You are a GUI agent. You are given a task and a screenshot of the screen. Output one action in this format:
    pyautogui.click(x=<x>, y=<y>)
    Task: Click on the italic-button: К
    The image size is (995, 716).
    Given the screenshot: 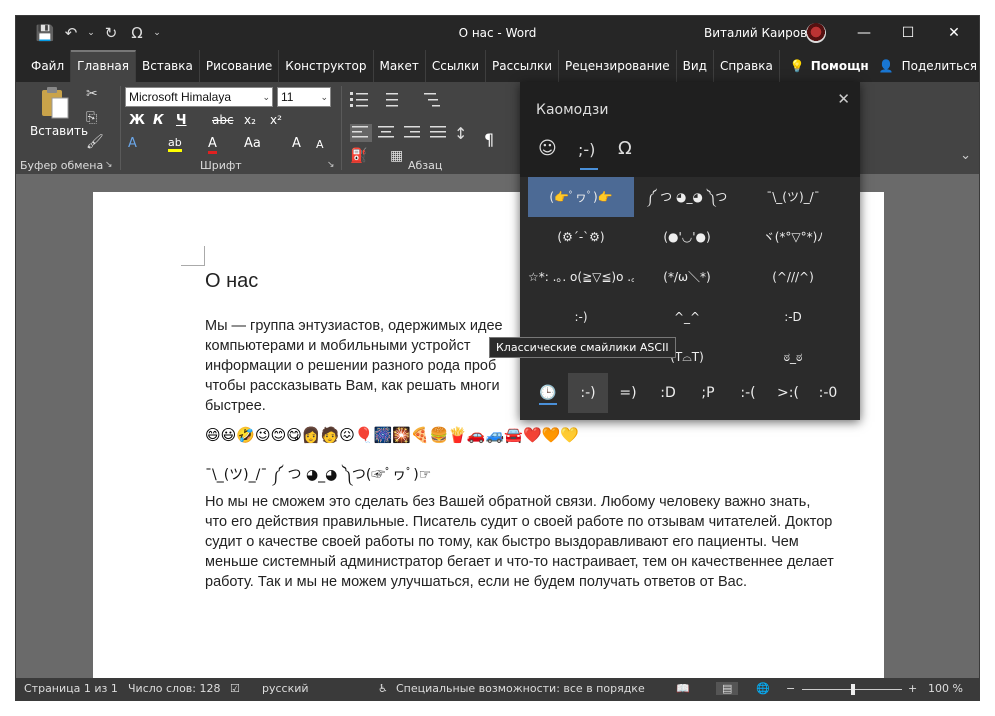 What is the action you would take?
    pyautogui.click(x=158, y=120)
    